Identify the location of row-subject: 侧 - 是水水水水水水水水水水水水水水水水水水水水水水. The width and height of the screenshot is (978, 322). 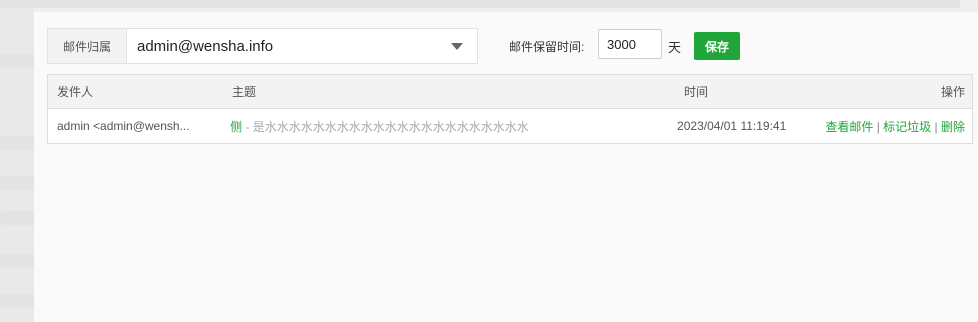
(443, 126).